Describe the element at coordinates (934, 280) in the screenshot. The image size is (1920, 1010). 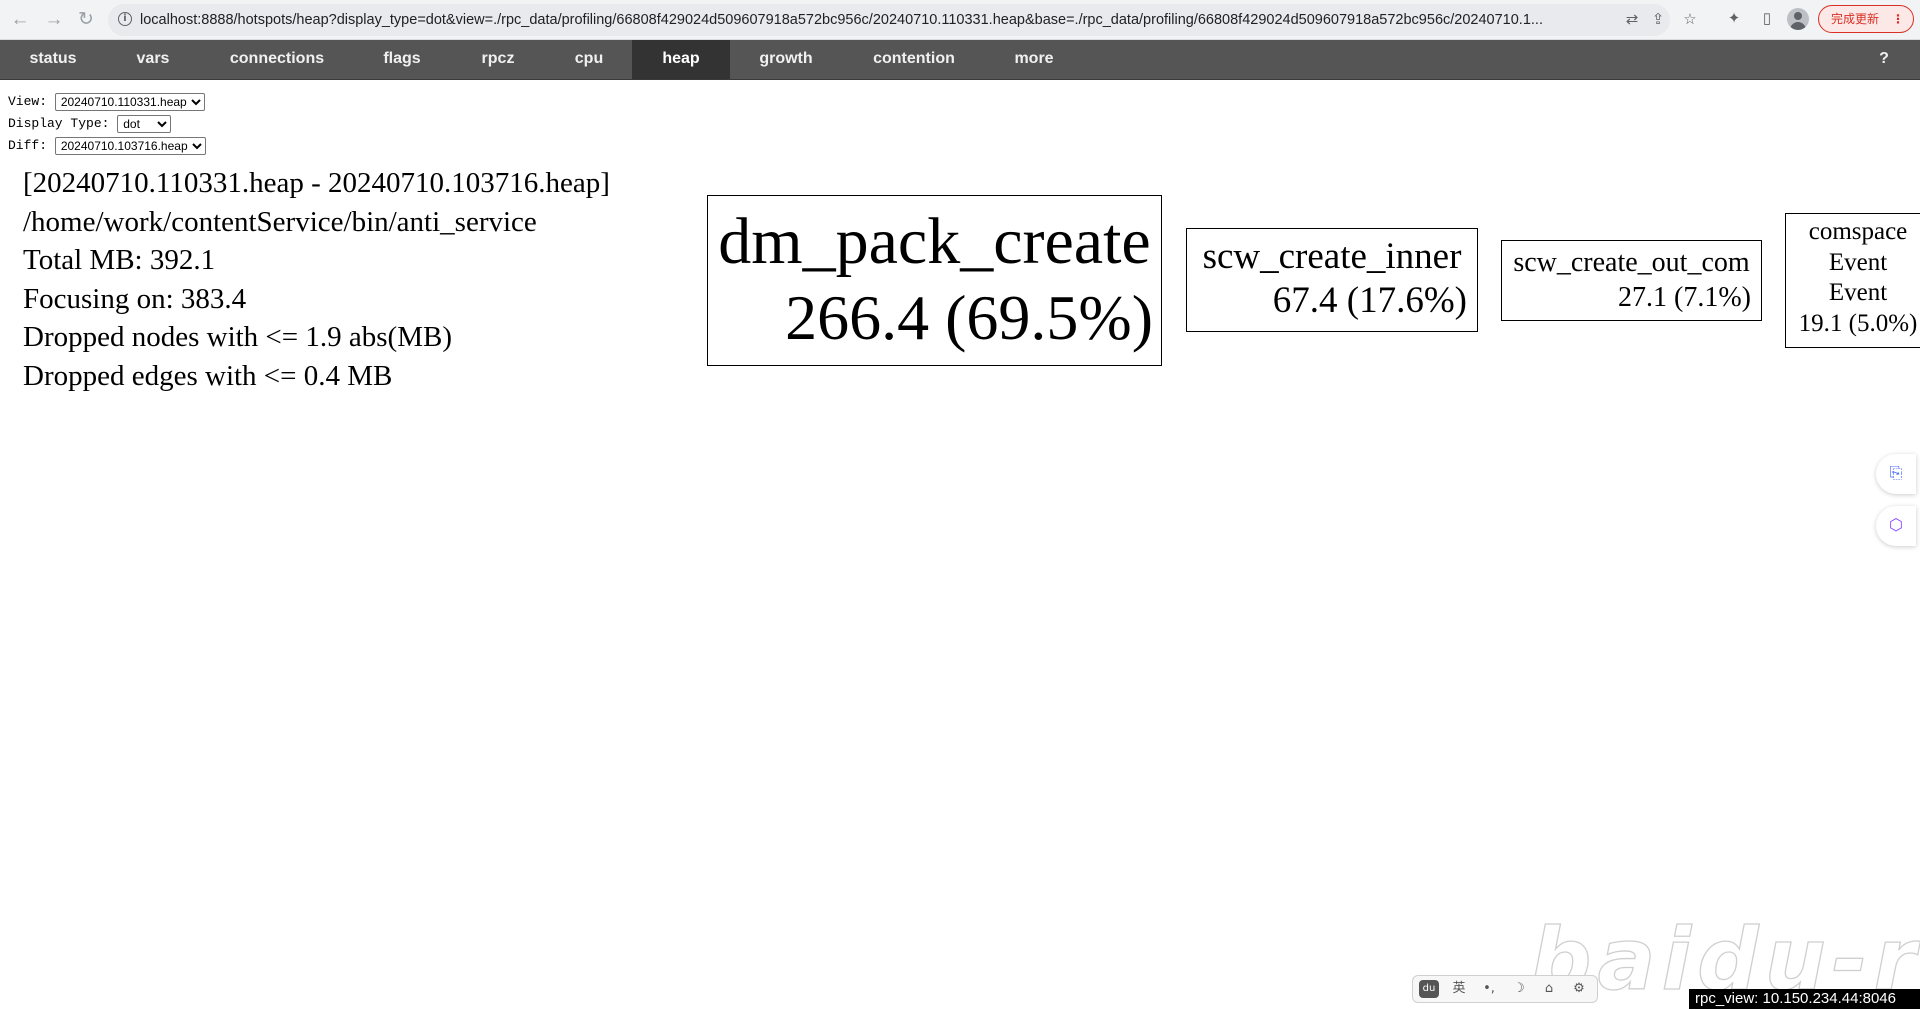
I see `graph-node: dm_pack_create 266.4 (69.5%)` at that location.